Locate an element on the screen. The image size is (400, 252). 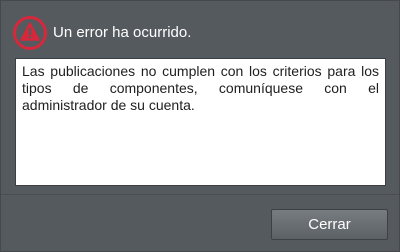
close-button: Cerrar is located at coordinates (329, 224).